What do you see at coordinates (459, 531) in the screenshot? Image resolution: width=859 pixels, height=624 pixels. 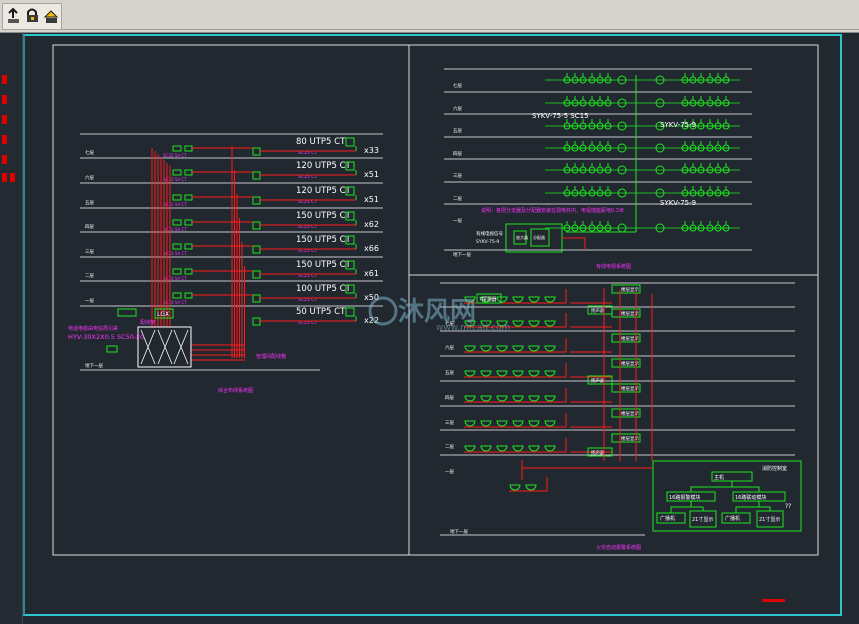 I see `fa-floor-label: 地下一层` at bounding box center [459, 531].